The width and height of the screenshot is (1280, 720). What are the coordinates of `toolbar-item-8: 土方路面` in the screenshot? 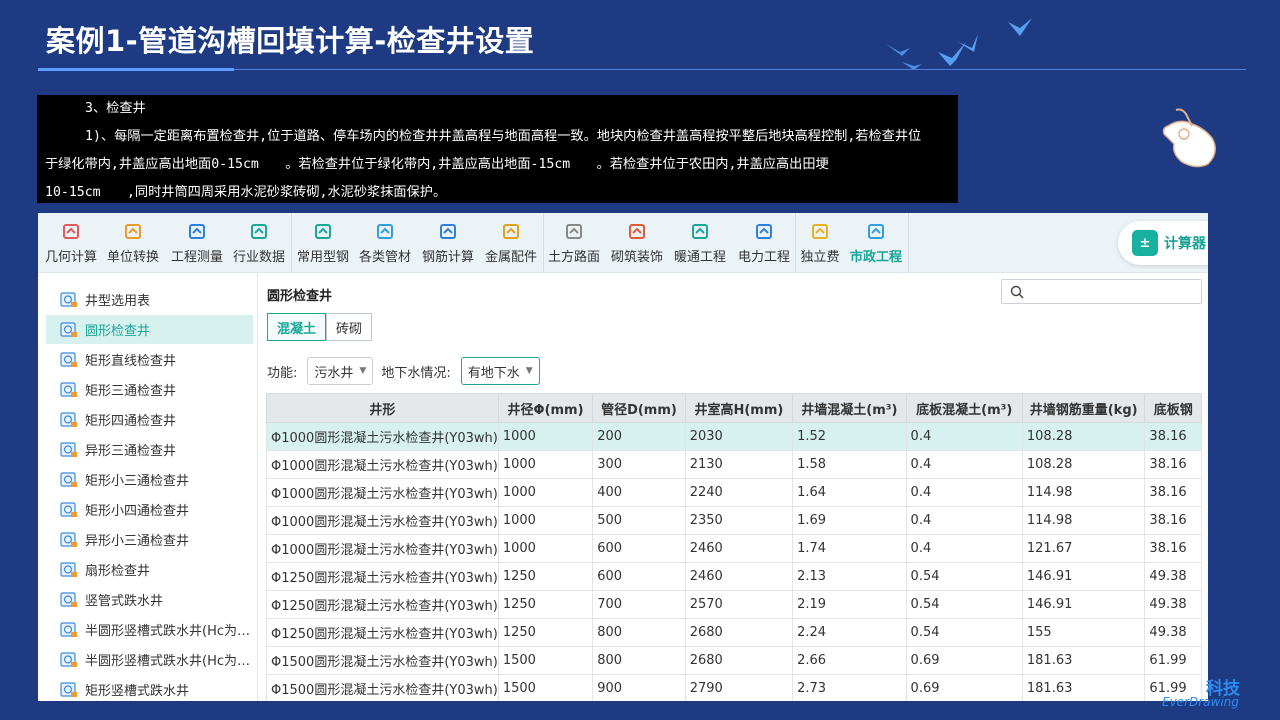 It's located at (574, 243).